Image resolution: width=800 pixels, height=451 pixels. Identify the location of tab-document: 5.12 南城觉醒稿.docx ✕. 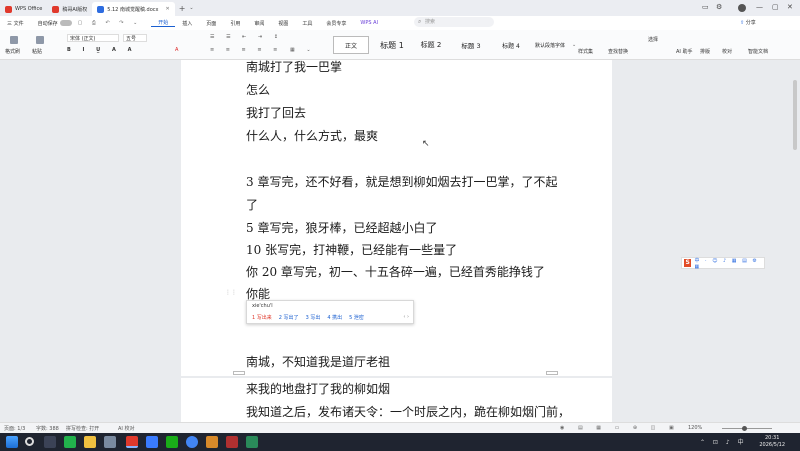
(133, 9).